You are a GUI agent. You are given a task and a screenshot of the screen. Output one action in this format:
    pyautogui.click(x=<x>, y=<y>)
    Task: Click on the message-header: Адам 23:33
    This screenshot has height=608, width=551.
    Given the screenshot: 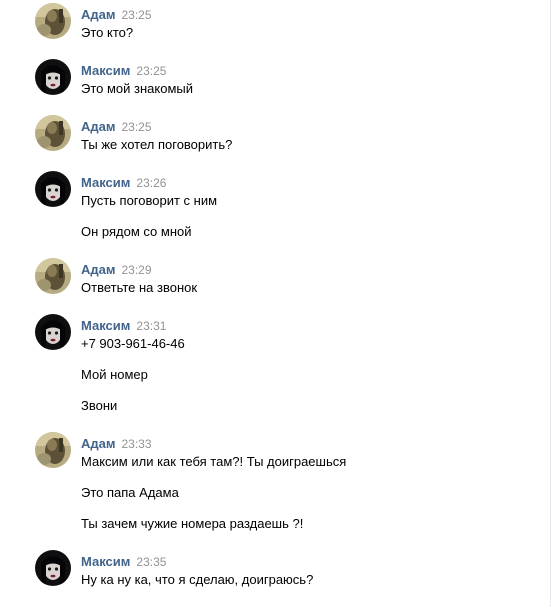 What is the action you would take?
    pyautogui.click(x=116, y=444)
    